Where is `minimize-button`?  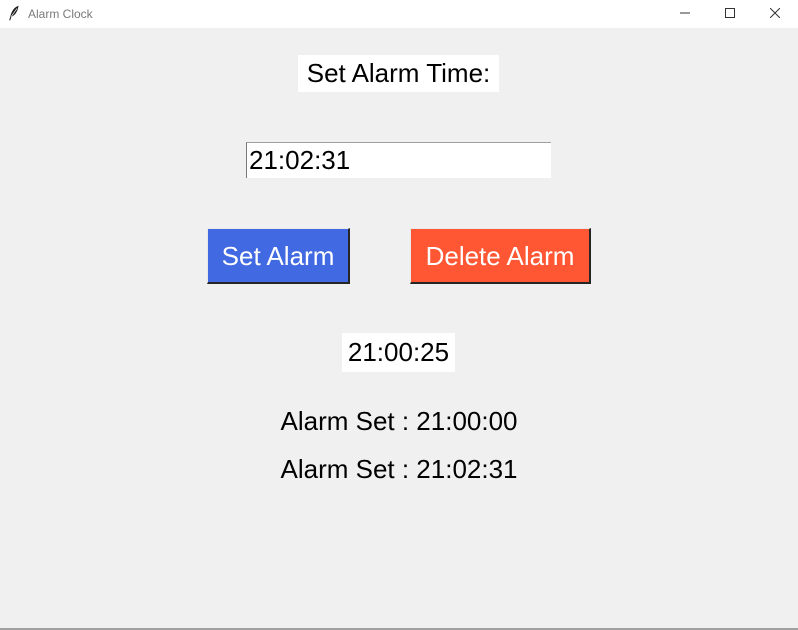 minimize-button is located at coordinates (685, 14).